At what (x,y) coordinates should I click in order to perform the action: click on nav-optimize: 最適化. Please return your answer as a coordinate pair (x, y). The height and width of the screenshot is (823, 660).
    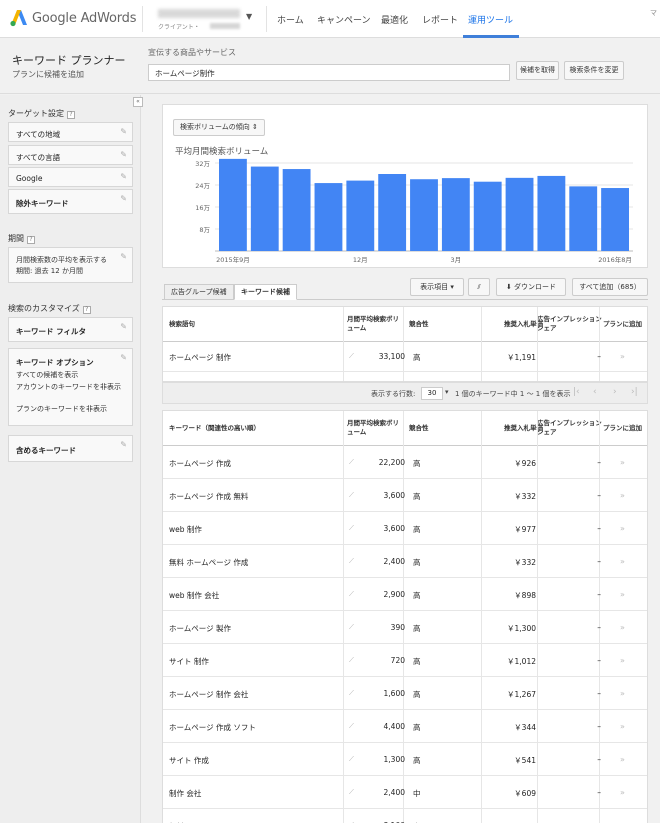
    Looking at the image, I should click on (394, 19).